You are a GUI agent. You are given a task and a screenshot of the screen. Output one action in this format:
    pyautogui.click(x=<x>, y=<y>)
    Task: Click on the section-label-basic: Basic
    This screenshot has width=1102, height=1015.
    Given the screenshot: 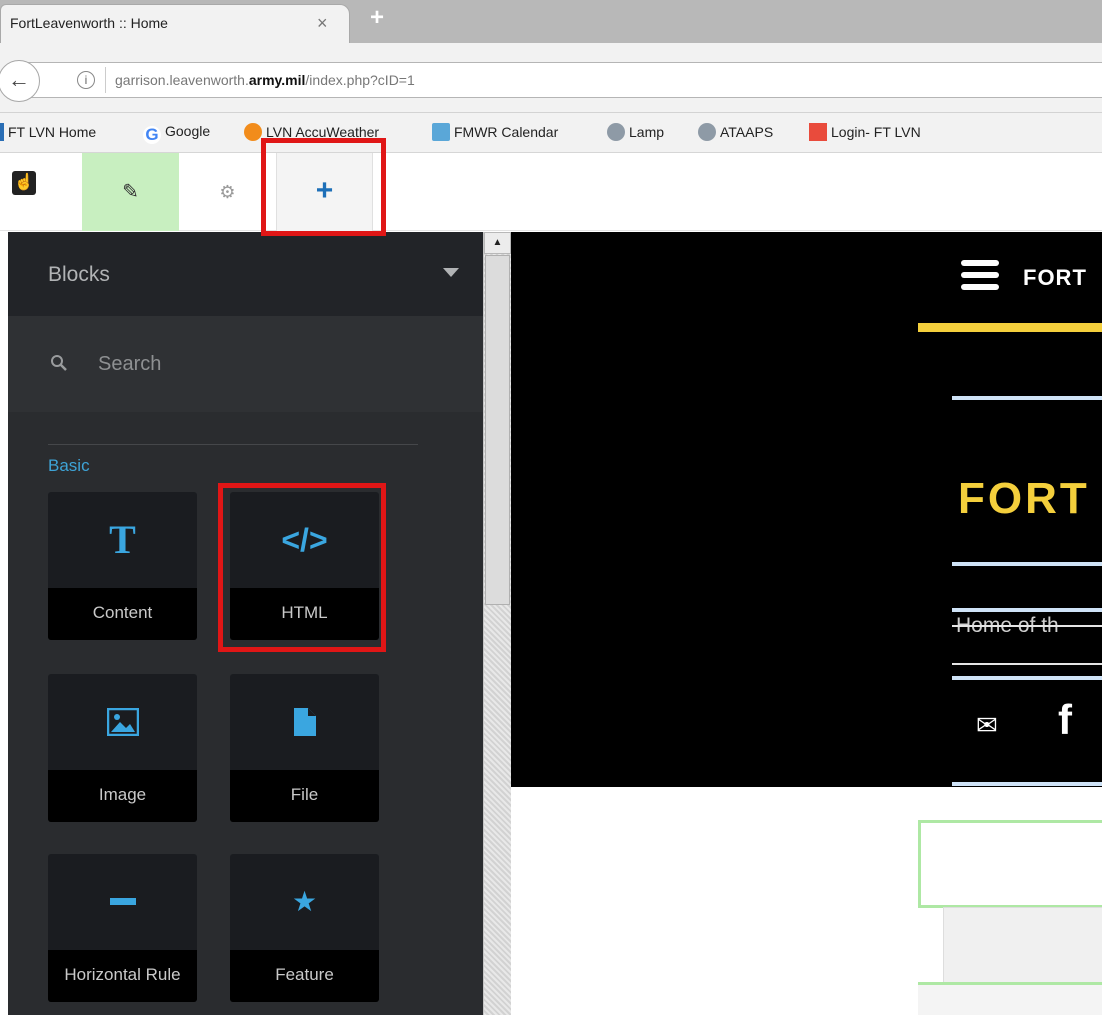 What is the action you would take?
    pyautogui.click(x=69, y=465)
    